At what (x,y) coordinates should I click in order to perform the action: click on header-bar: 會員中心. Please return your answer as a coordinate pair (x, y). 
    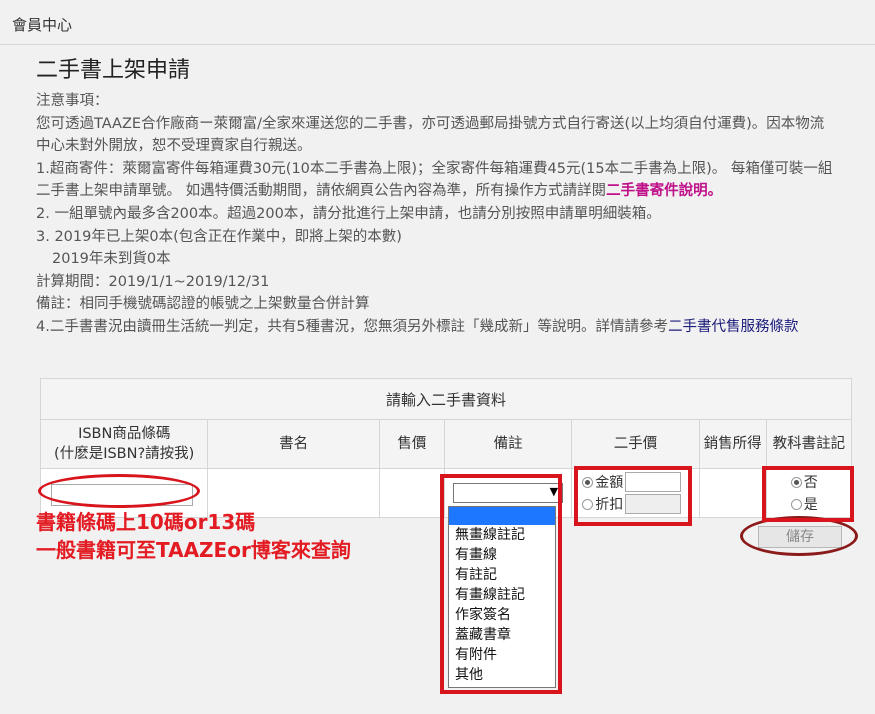
    Looking at the image, I should click on (437, 22).